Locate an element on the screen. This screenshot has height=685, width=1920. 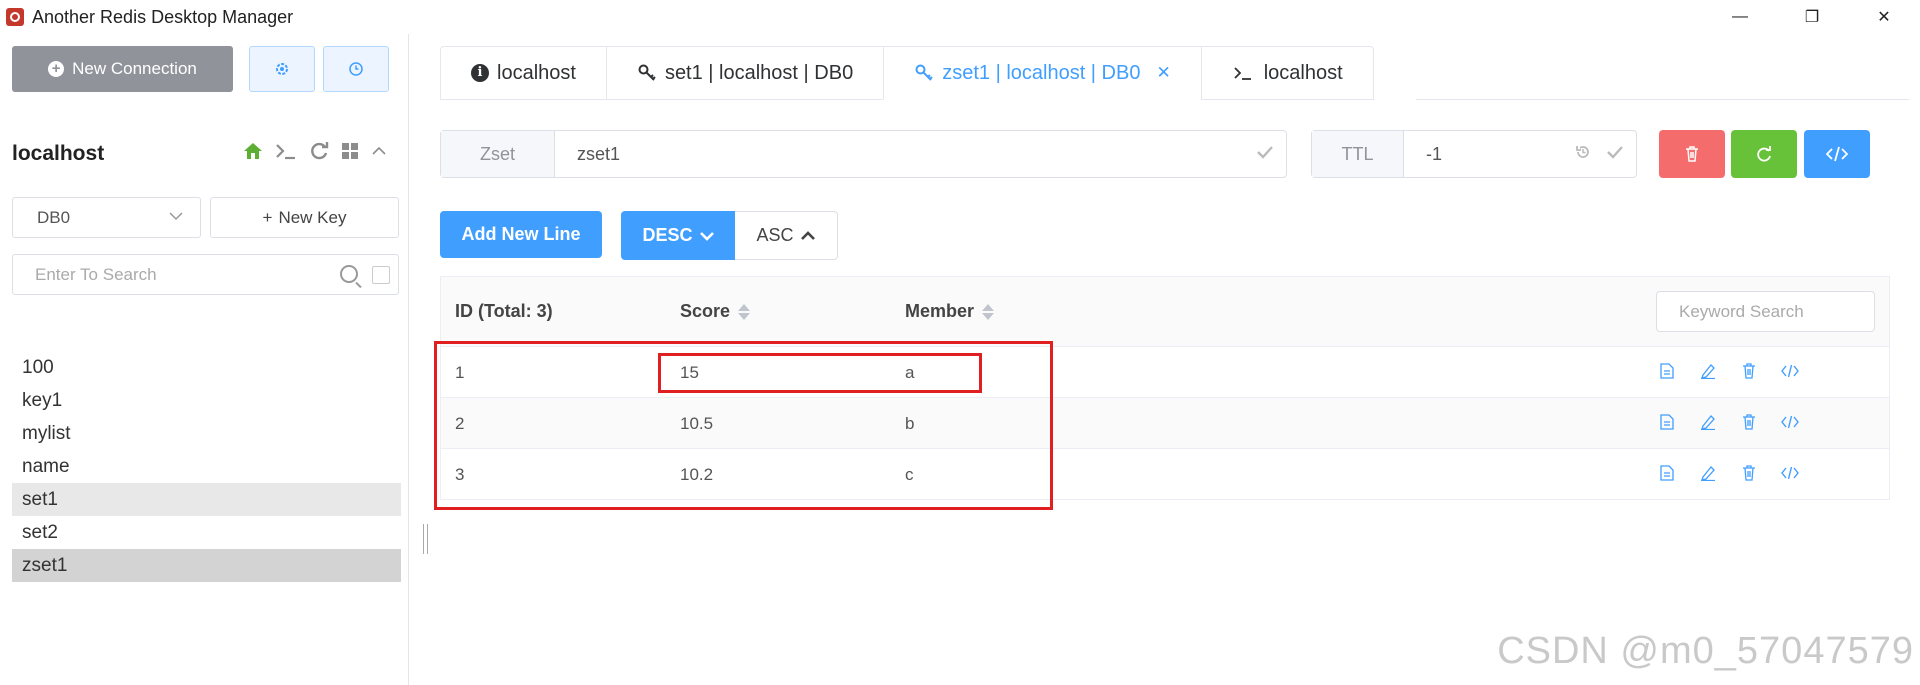
chevron-up-icon is located at coordinates (379, 151).